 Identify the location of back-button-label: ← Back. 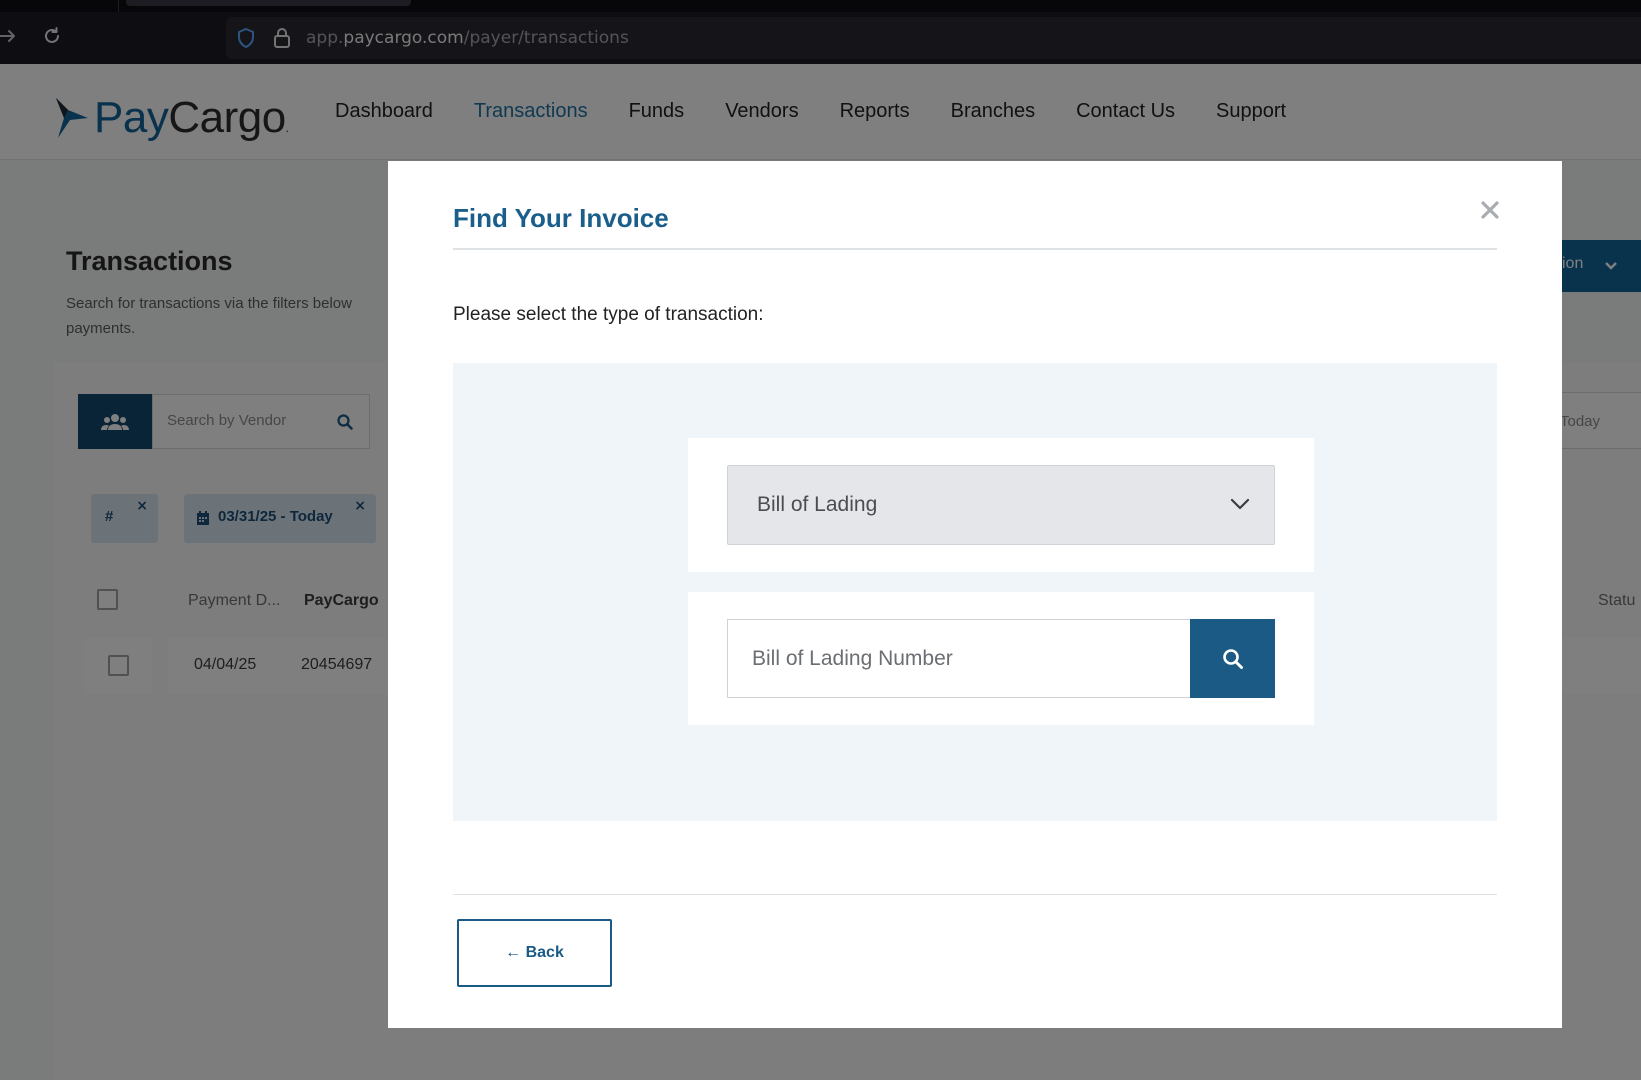
(534, 952).